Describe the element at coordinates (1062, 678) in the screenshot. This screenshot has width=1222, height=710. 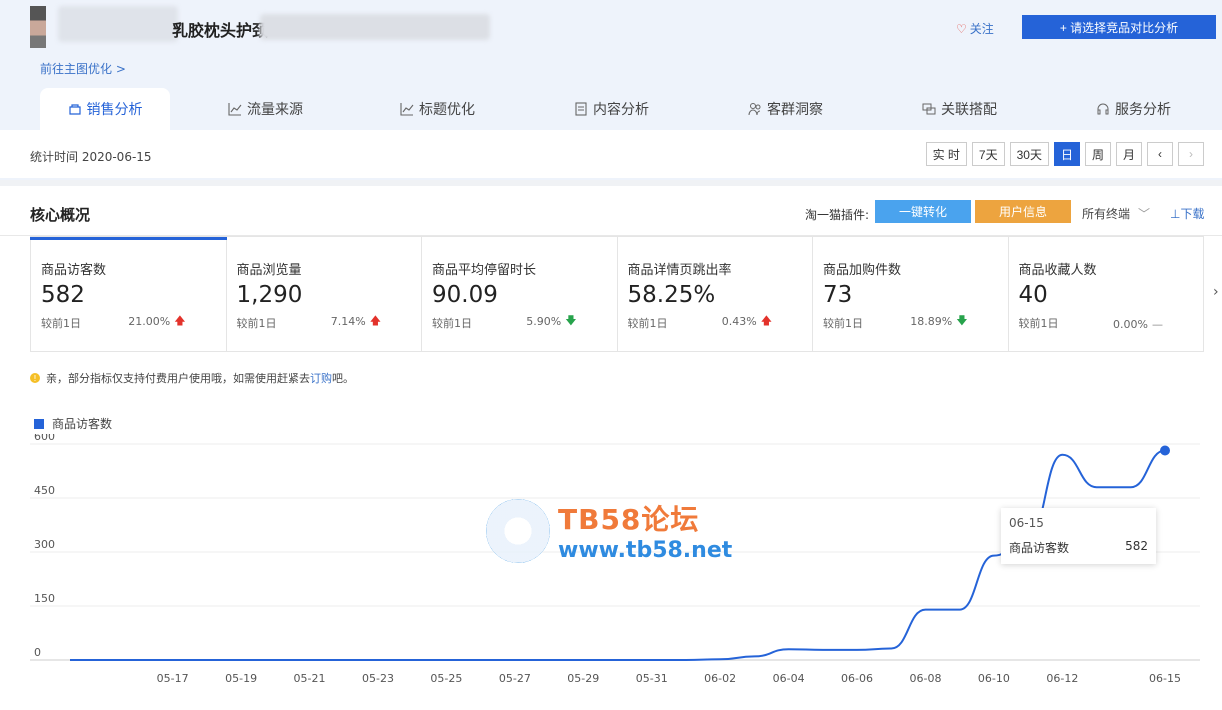
I see `x-tick-label: 06-12` at that location.